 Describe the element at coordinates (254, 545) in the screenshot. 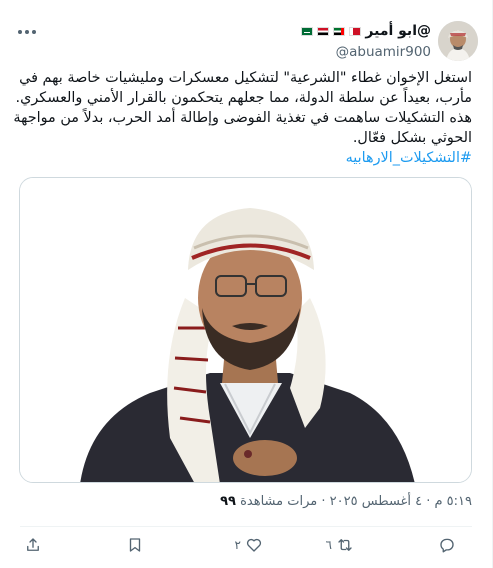

I see `heart-icon` at that location.